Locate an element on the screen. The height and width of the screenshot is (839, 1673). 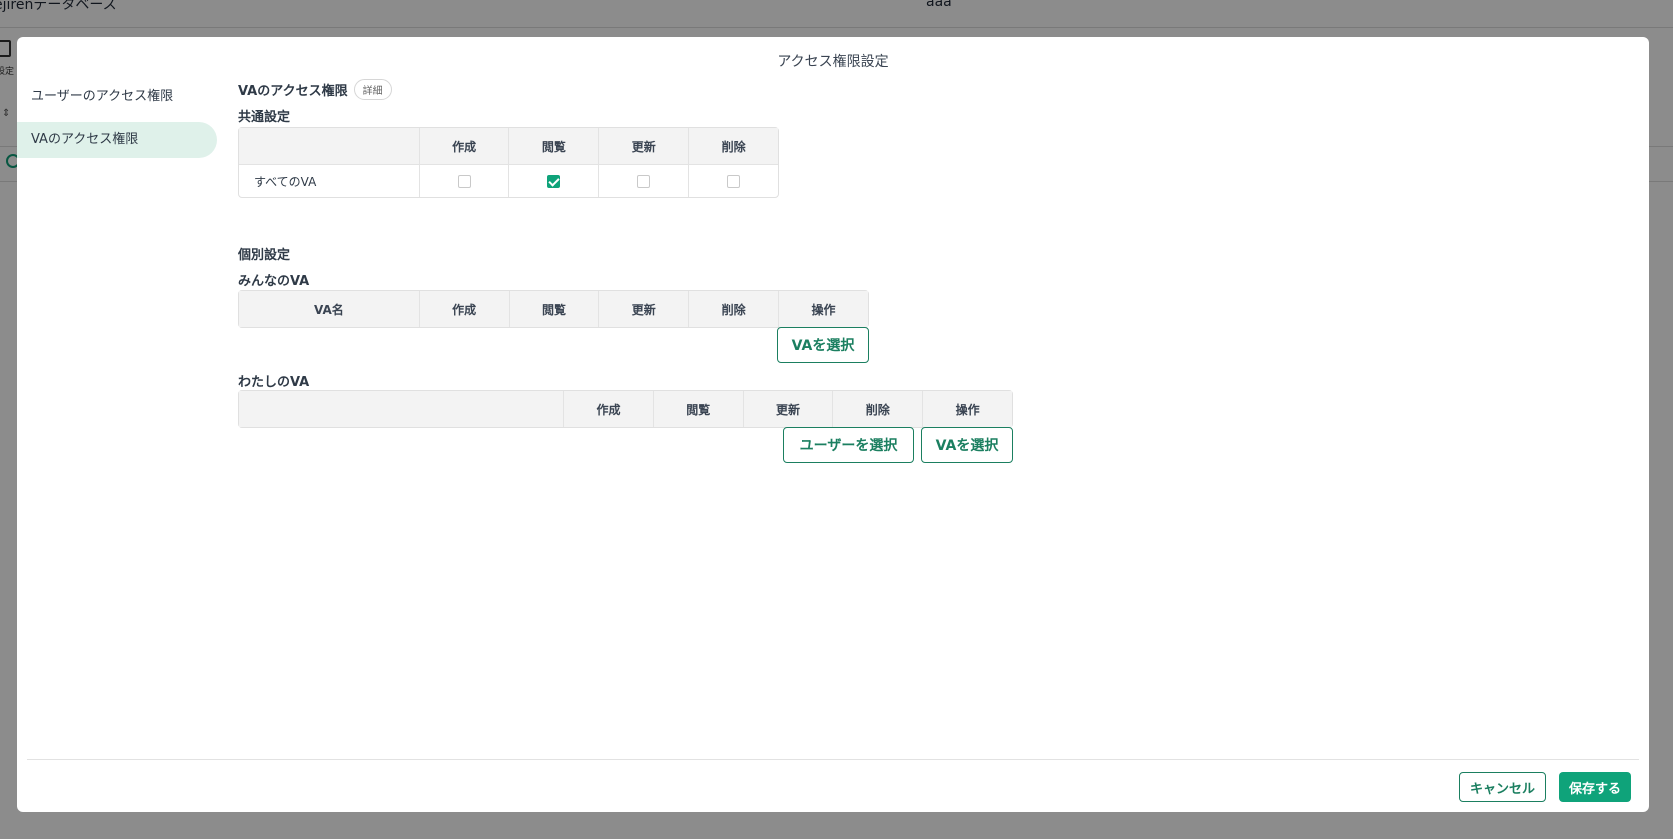
modal-title: アクセス権限設定 is located at coordinates (833, 62).